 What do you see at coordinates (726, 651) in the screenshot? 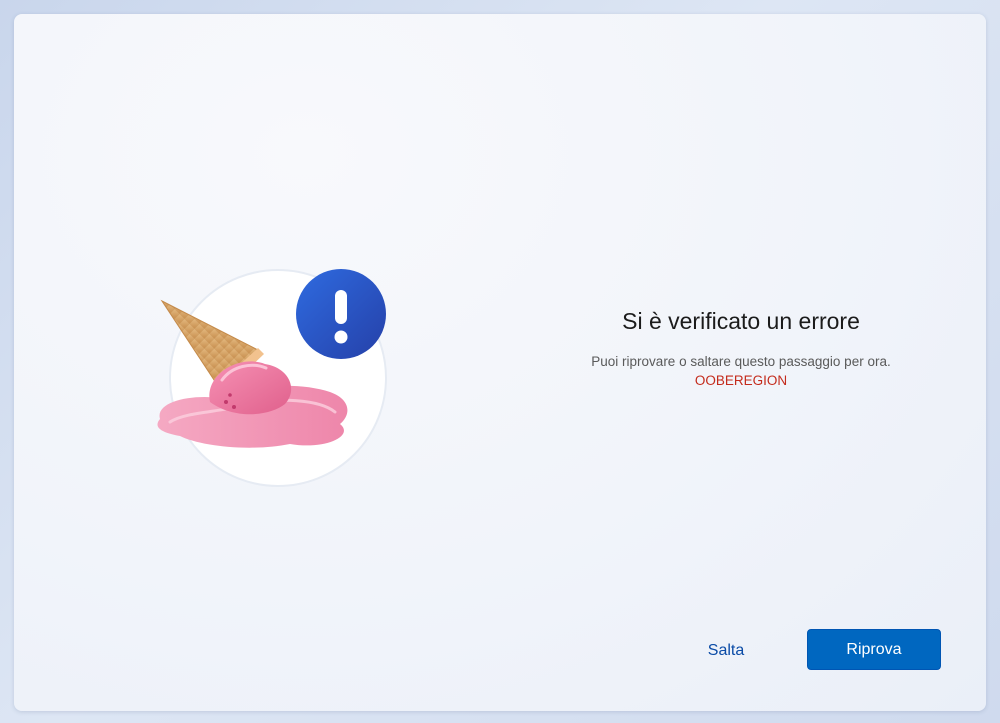
I see `skip-button: Salta` at bounding box center [726, 651].